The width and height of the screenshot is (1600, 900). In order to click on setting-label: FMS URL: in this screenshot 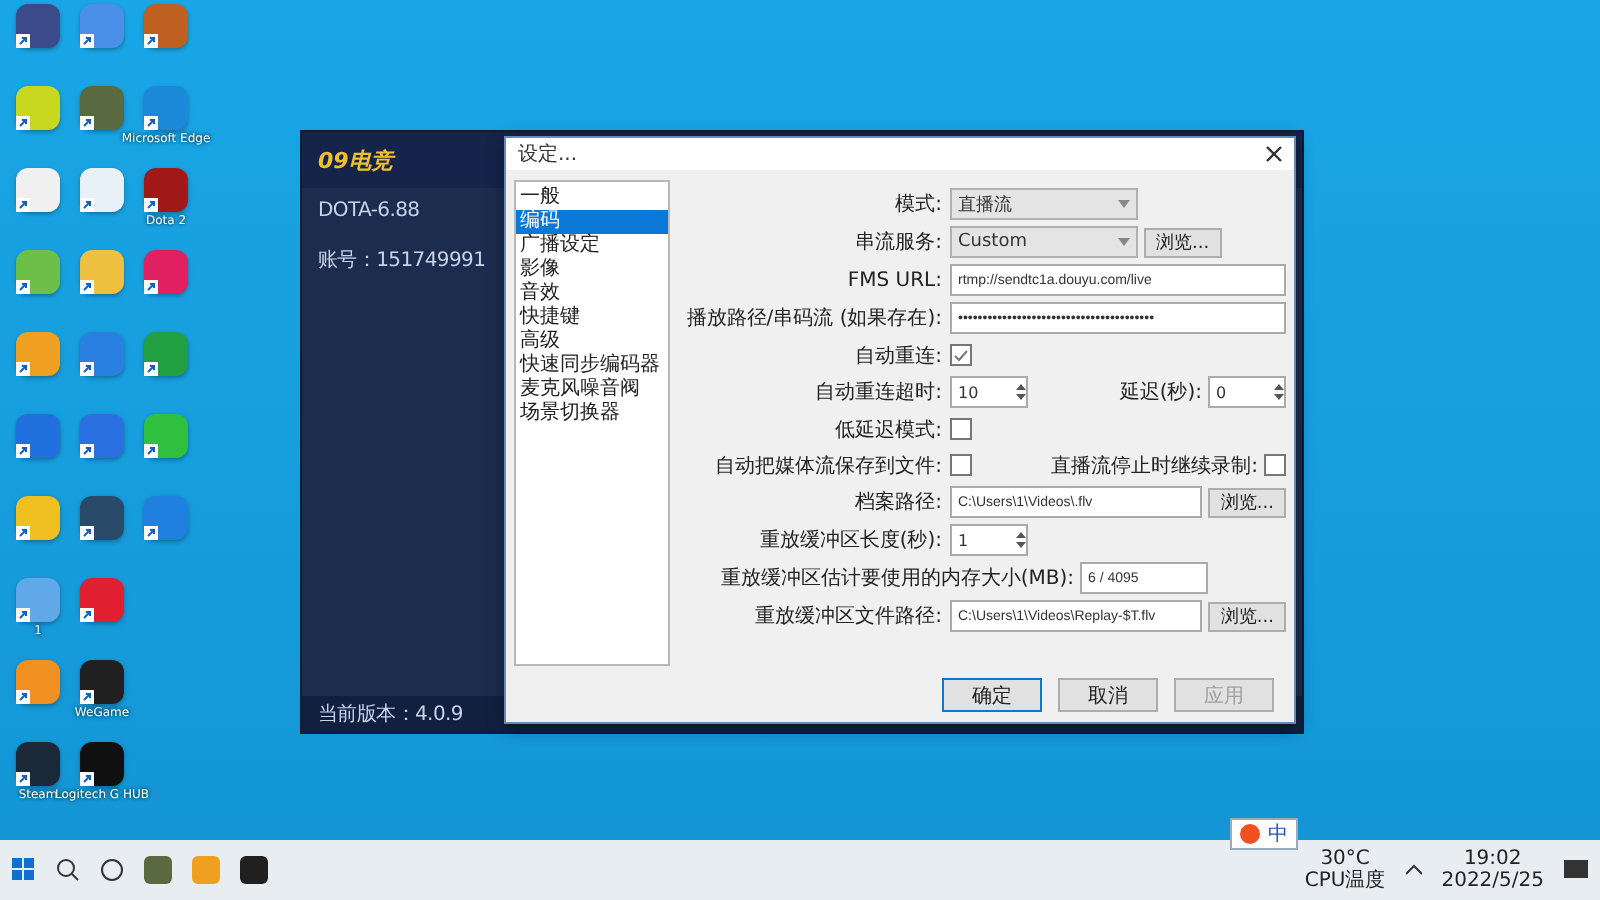, I will do `click(893, 280)`.